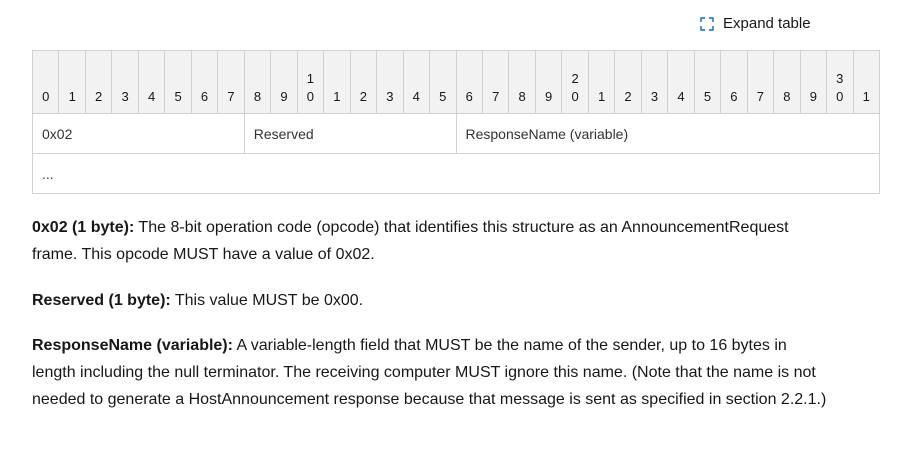  Describe the element at coordinates (138, 133) in the screenshot. I see `field-opcode: 0x02` at that location.